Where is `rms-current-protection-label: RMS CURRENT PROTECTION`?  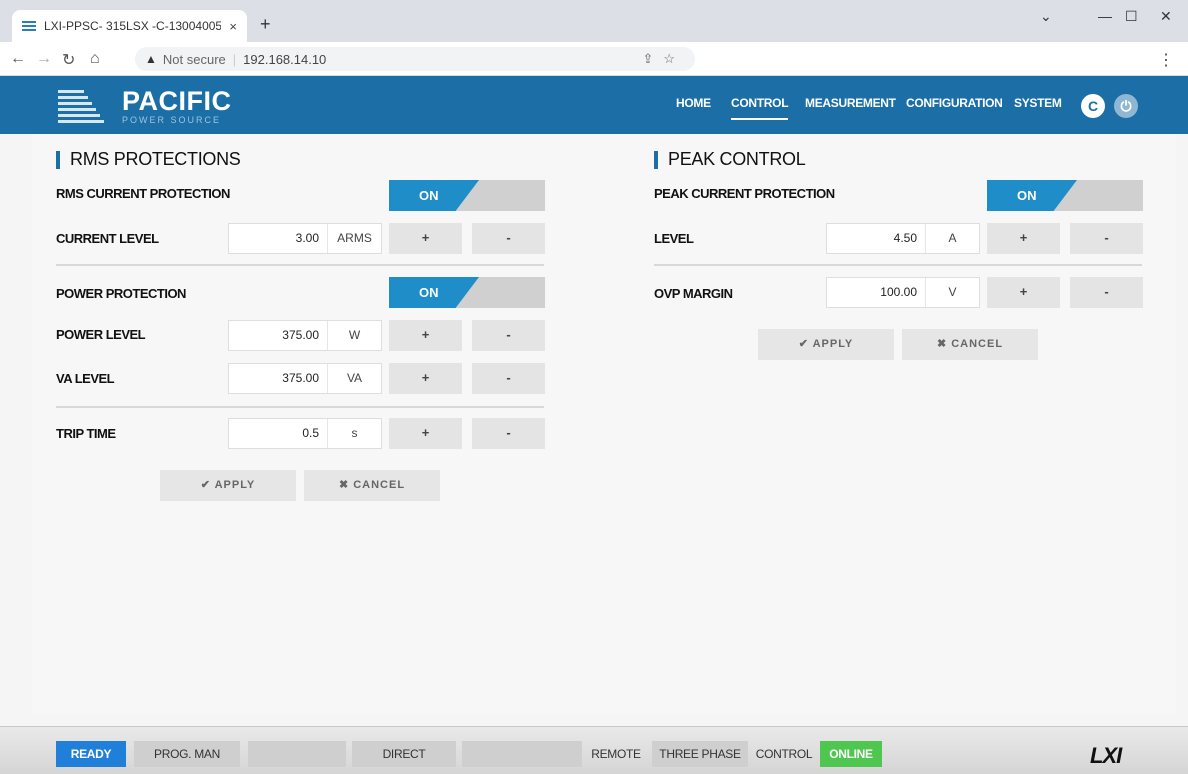 rms-current-protection-label: RMS CURRENT PROTECTION is located at coordinates (143, 193).